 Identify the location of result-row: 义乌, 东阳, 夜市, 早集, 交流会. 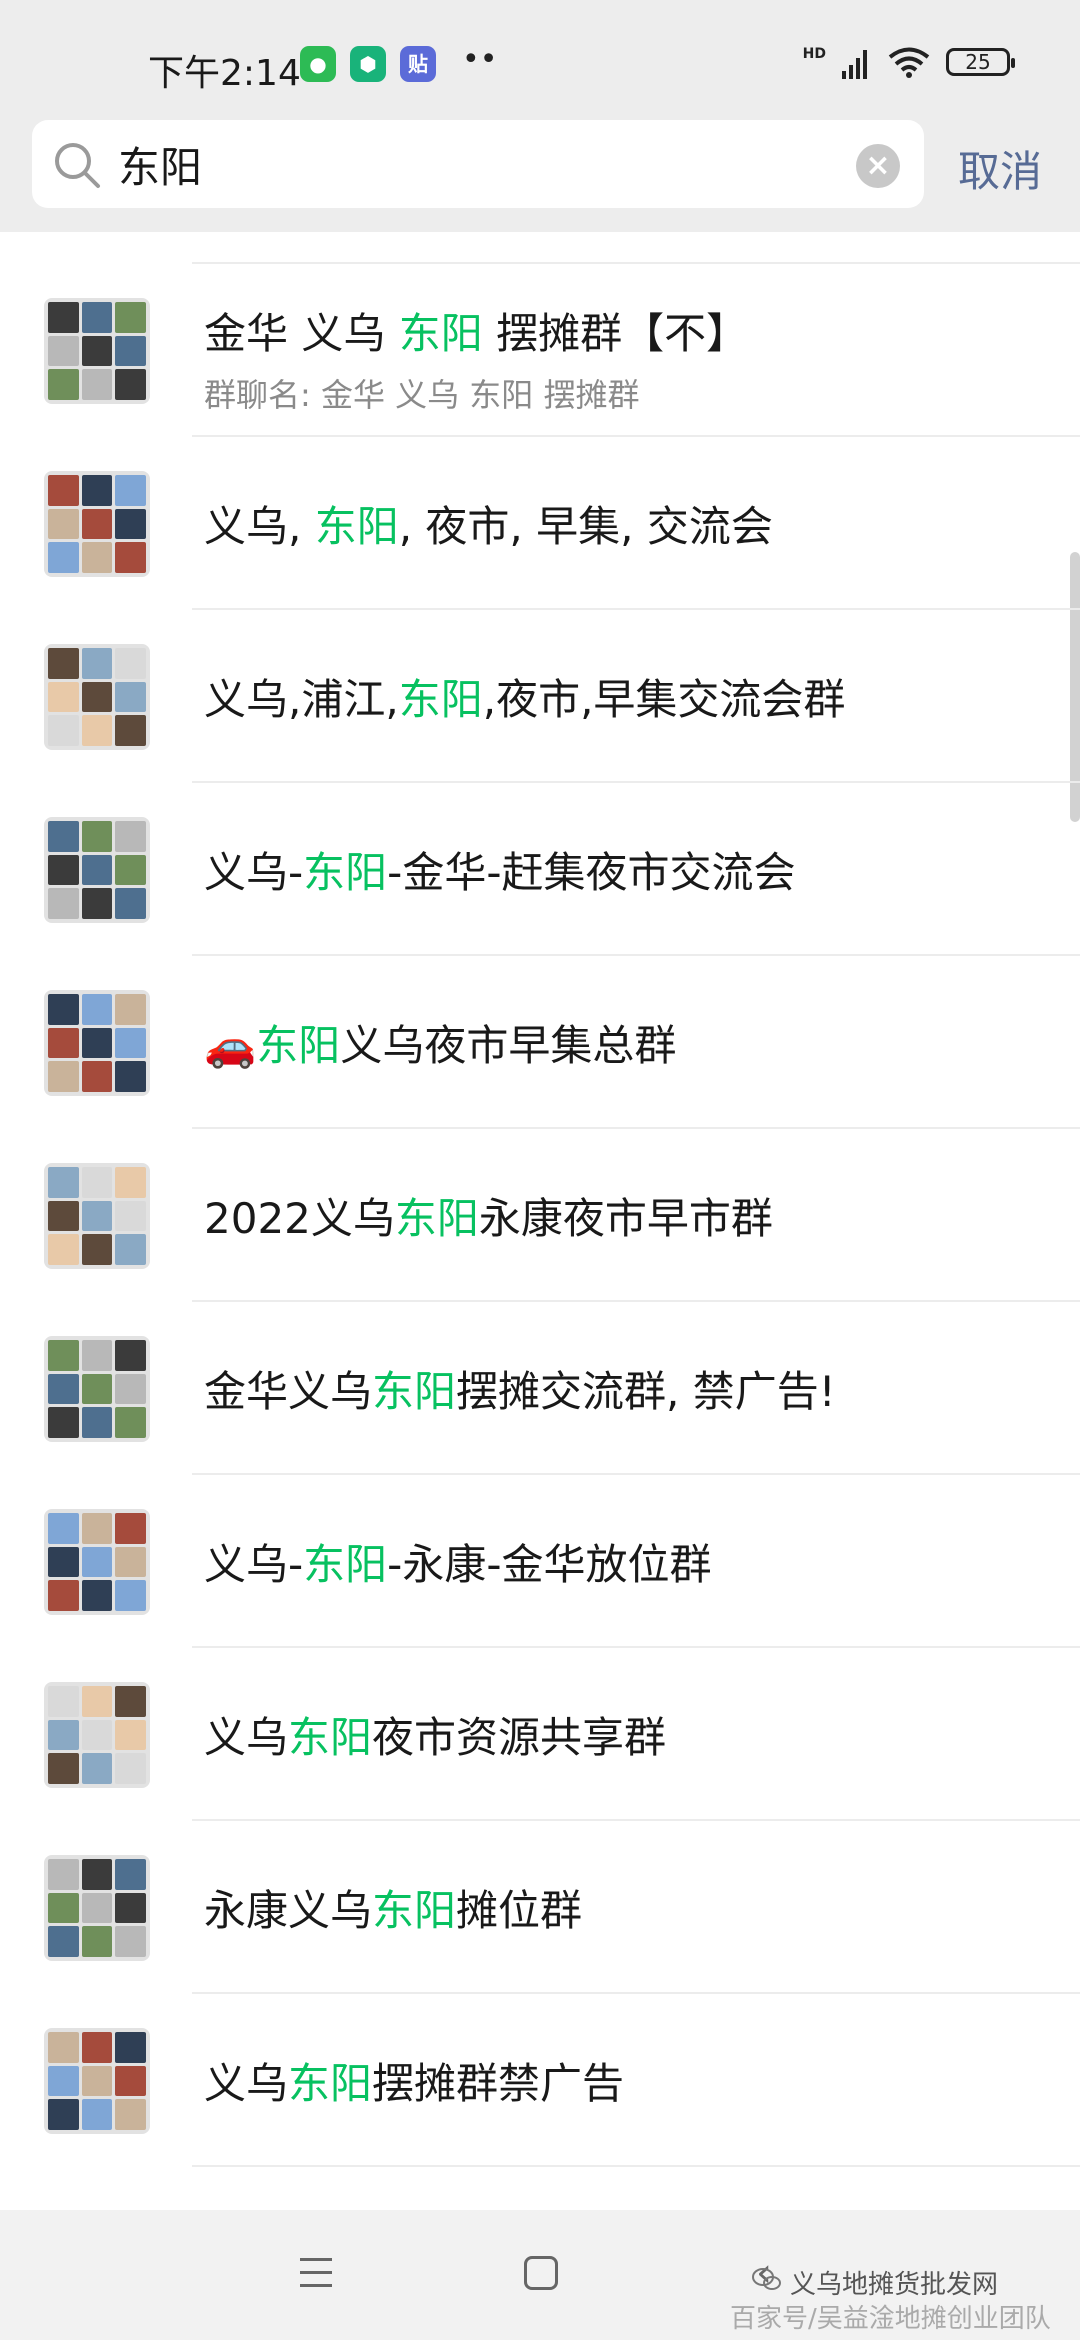
(540, 523).